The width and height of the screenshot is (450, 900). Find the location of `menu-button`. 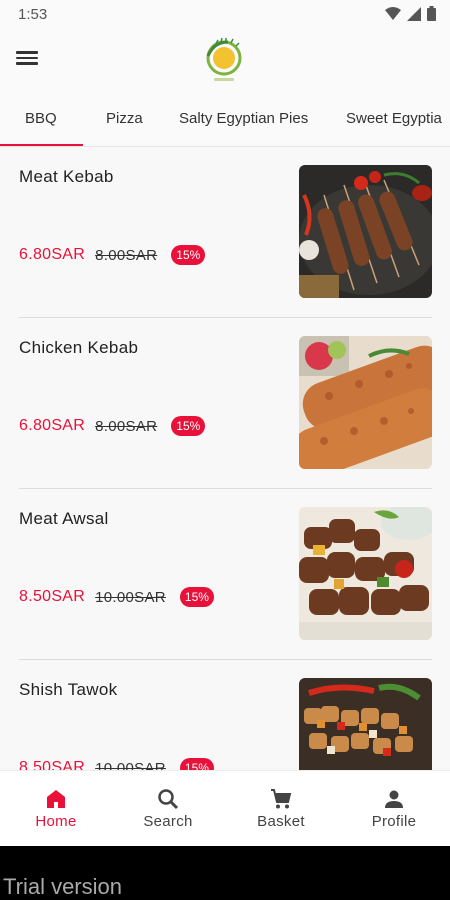

menu-button is located at coordinates (28, 60).